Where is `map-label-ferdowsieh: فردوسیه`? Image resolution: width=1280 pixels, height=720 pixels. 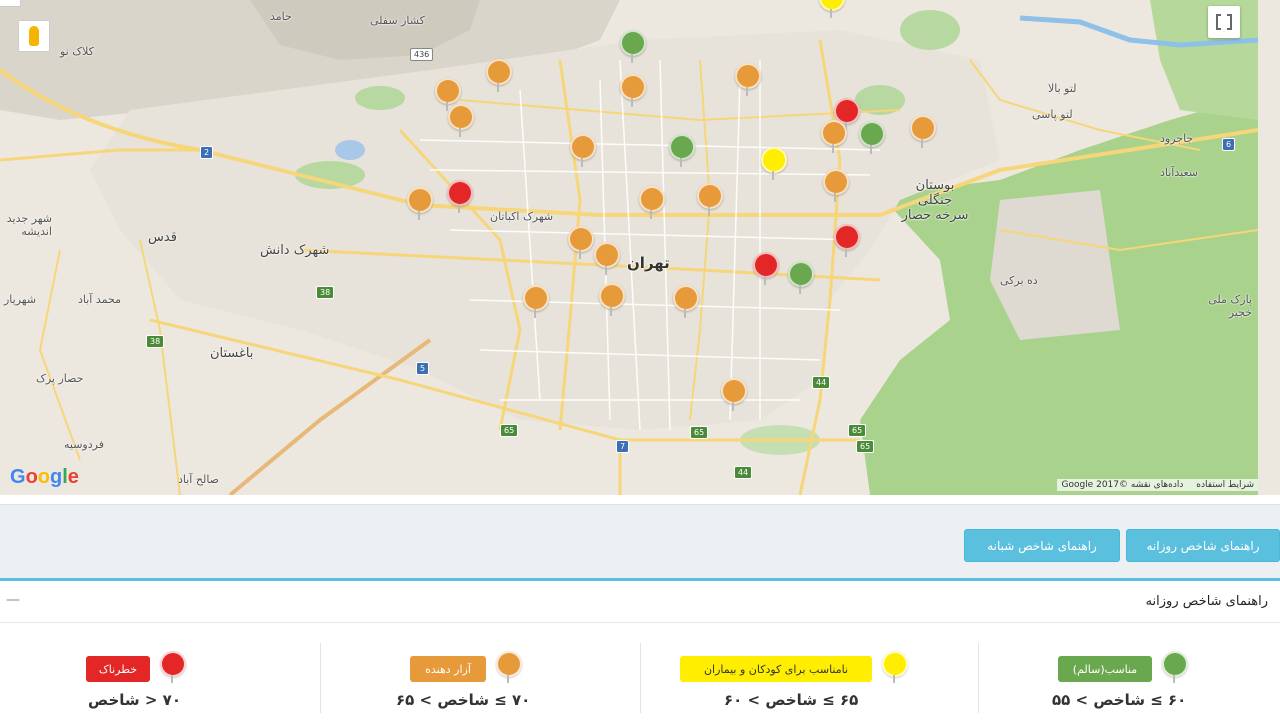 map-label-ferdowsieh: فردوسیه is located at coordinates (84, 444).